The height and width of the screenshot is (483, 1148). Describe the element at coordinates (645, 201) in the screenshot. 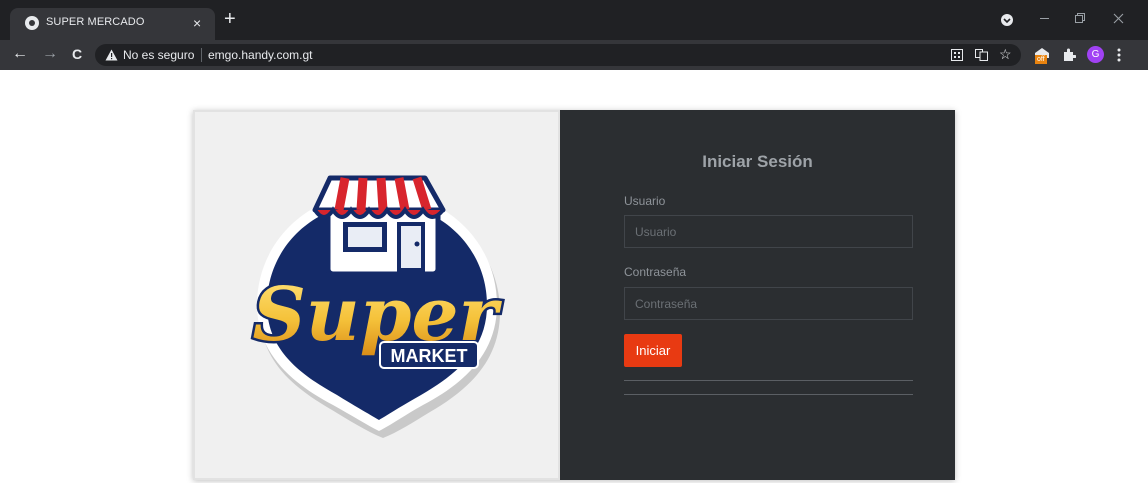

I see `username-label: Usuario` at that location.